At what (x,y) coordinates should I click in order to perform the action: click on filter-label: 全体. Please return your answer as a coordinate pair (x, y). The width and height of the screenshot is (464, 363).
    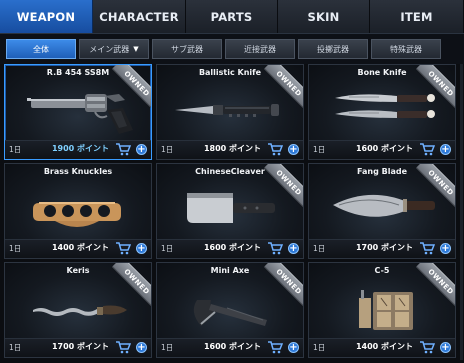
    Looking at the image, I should click on (41, 49).